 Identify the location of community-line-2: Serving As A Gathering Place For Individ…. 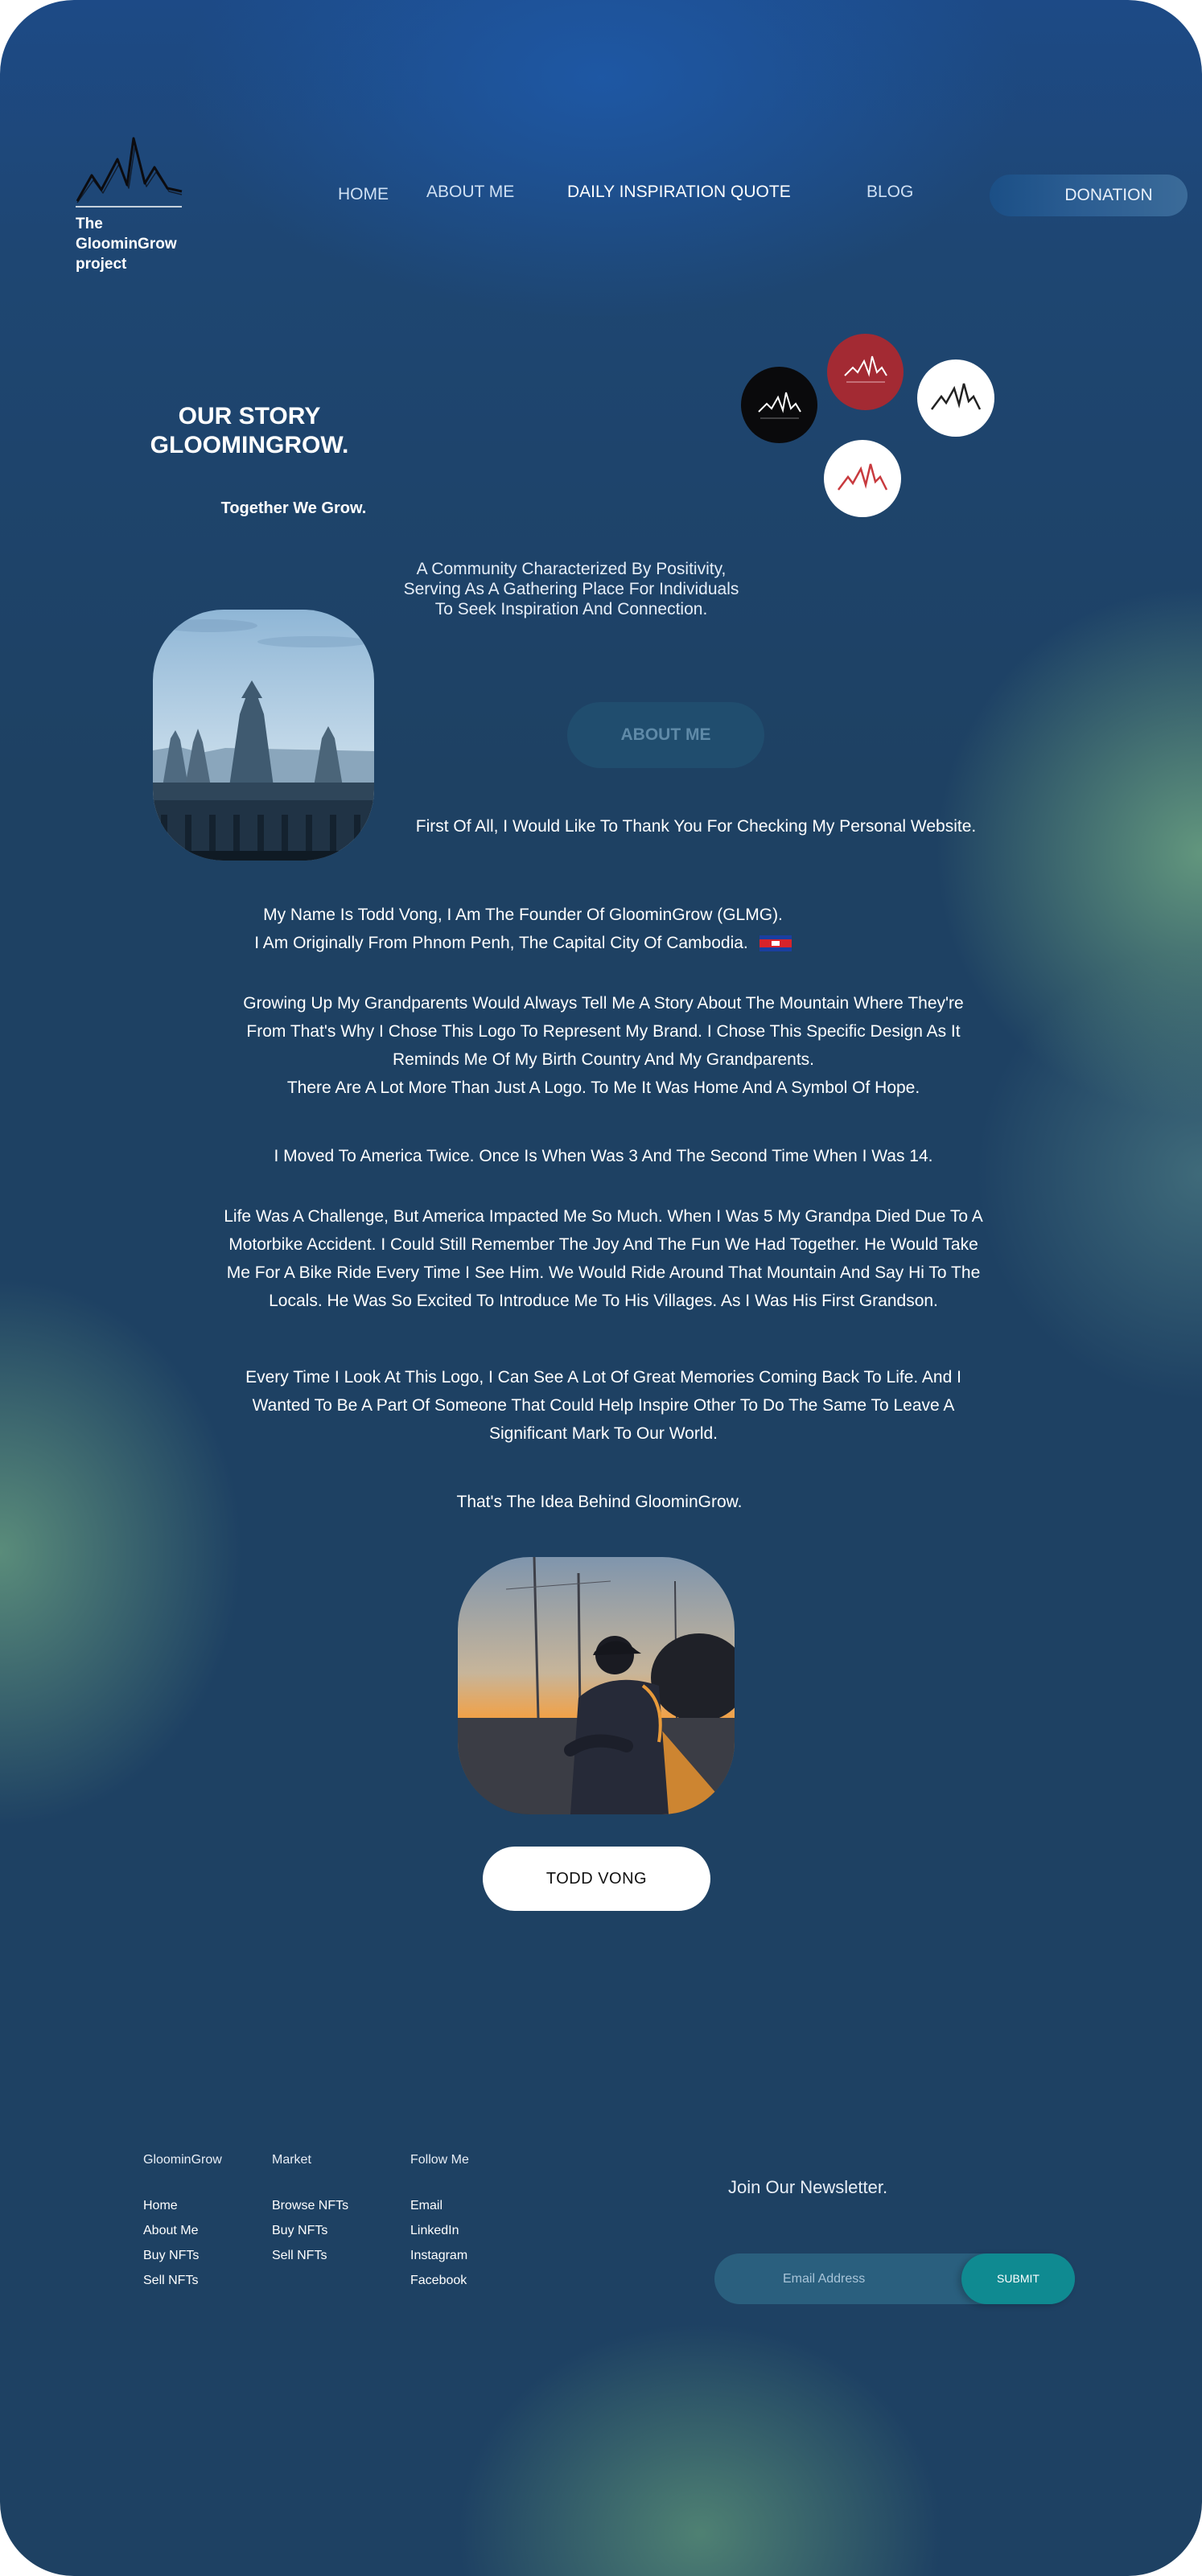
(571, 589).